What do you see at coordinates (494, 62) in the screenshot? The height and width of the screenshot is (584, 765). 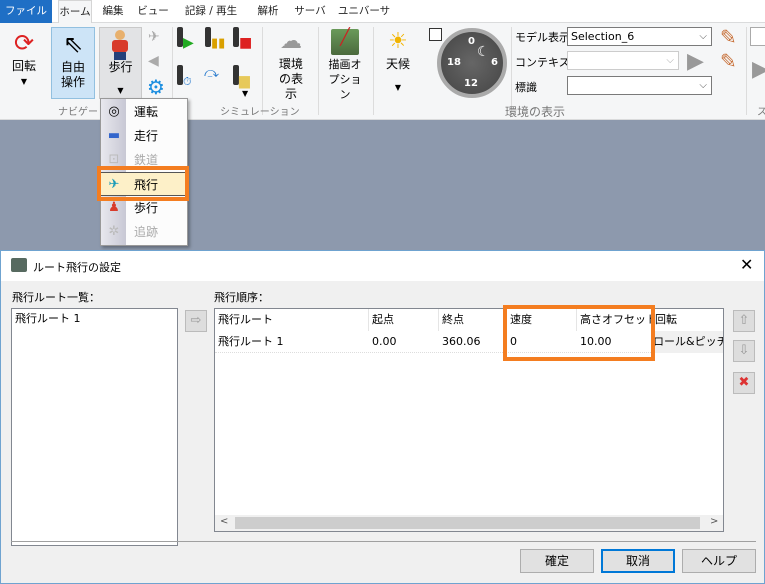 I see `clock-label-6: 6` at bounding box center [494, 62].